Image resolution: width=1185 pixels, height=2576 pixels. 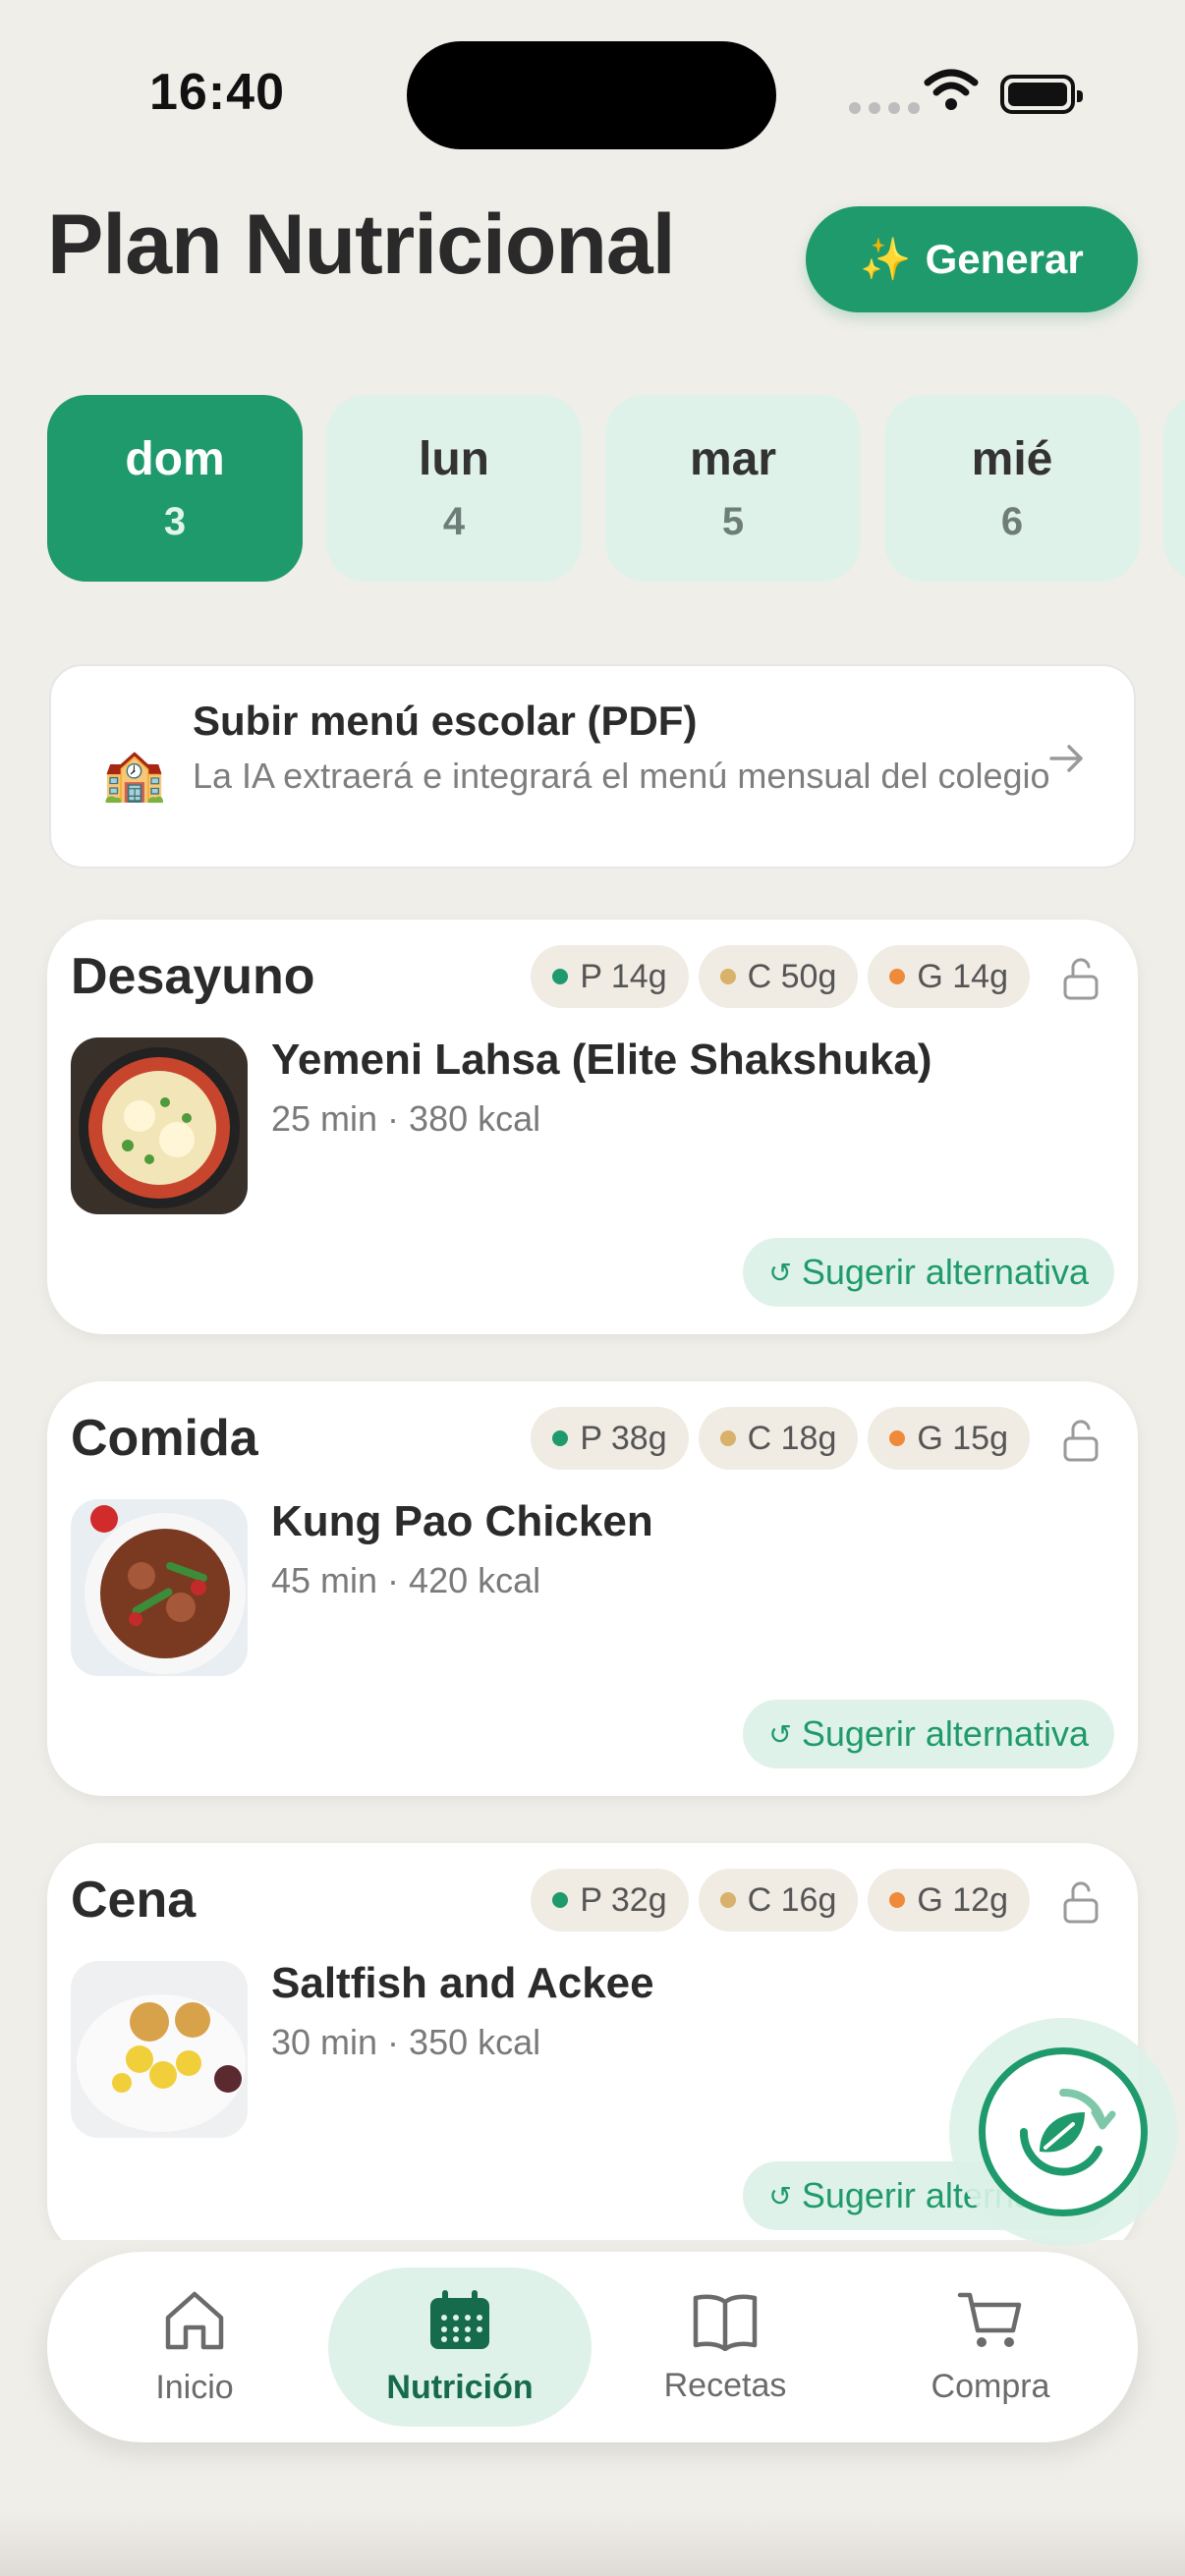 What do you see at coordinates (406, 1118) in the screenshot?
I see `dish-meta: 25 min · 380 kcal` at bounding box center [406, 1118].